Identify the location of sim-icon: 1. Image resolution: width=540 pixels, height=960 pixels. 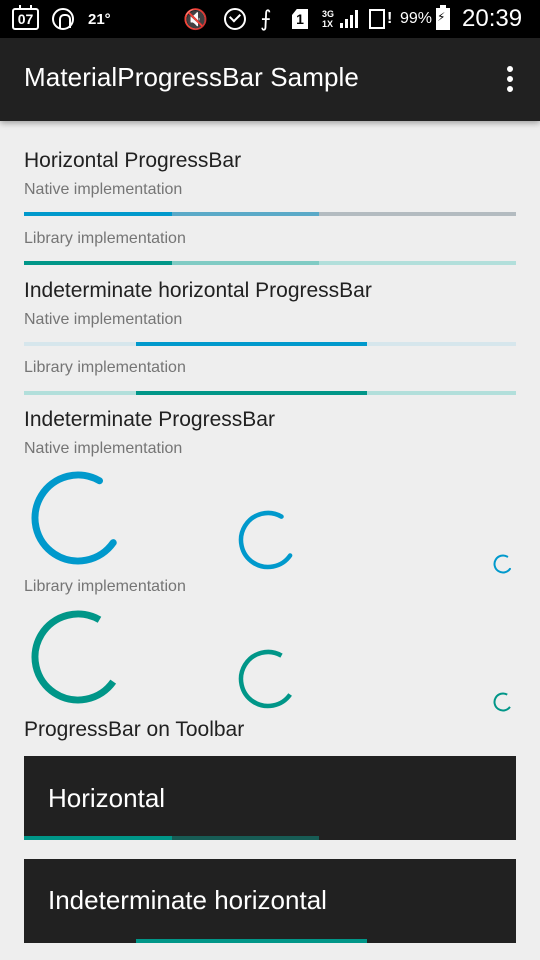
(300, 19).